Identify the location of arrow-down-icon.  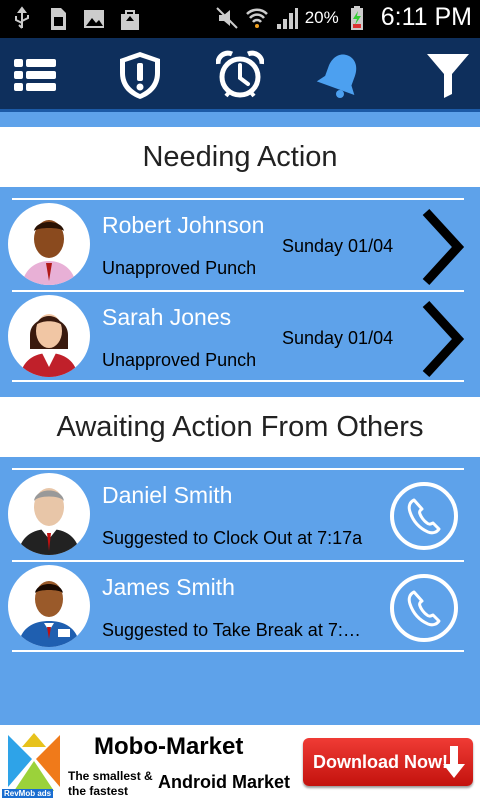
(454, 762).